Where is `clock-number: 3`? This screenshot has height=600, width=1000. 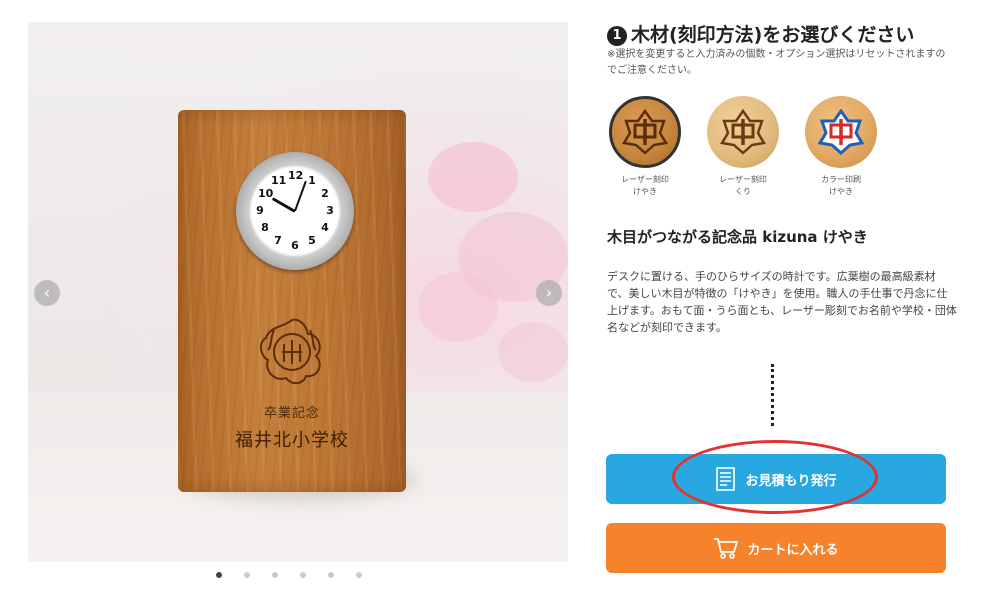
clock-number: 3 is located at coordinates (330, 210).